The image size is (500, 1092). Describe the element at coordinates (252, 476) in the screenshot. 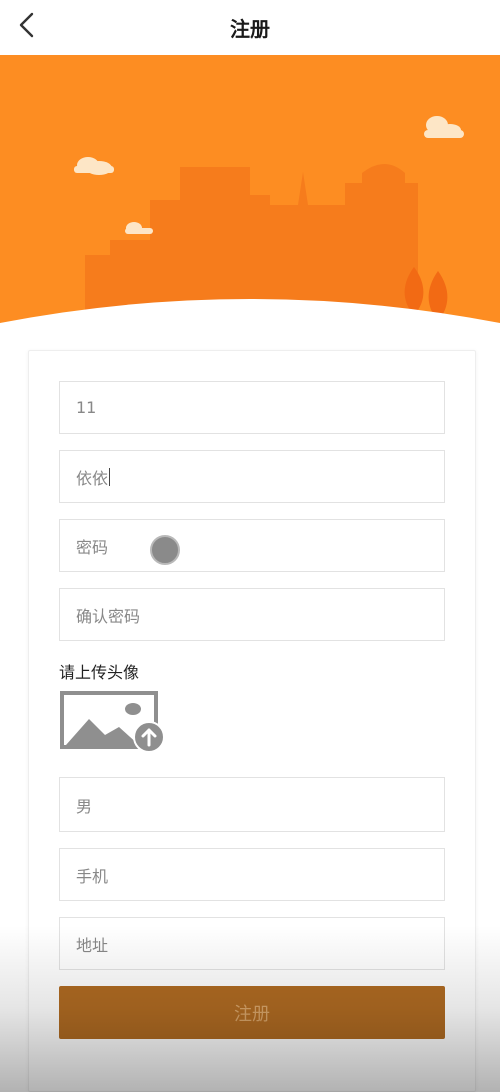

I see `nickname-input: 依依` at that location.